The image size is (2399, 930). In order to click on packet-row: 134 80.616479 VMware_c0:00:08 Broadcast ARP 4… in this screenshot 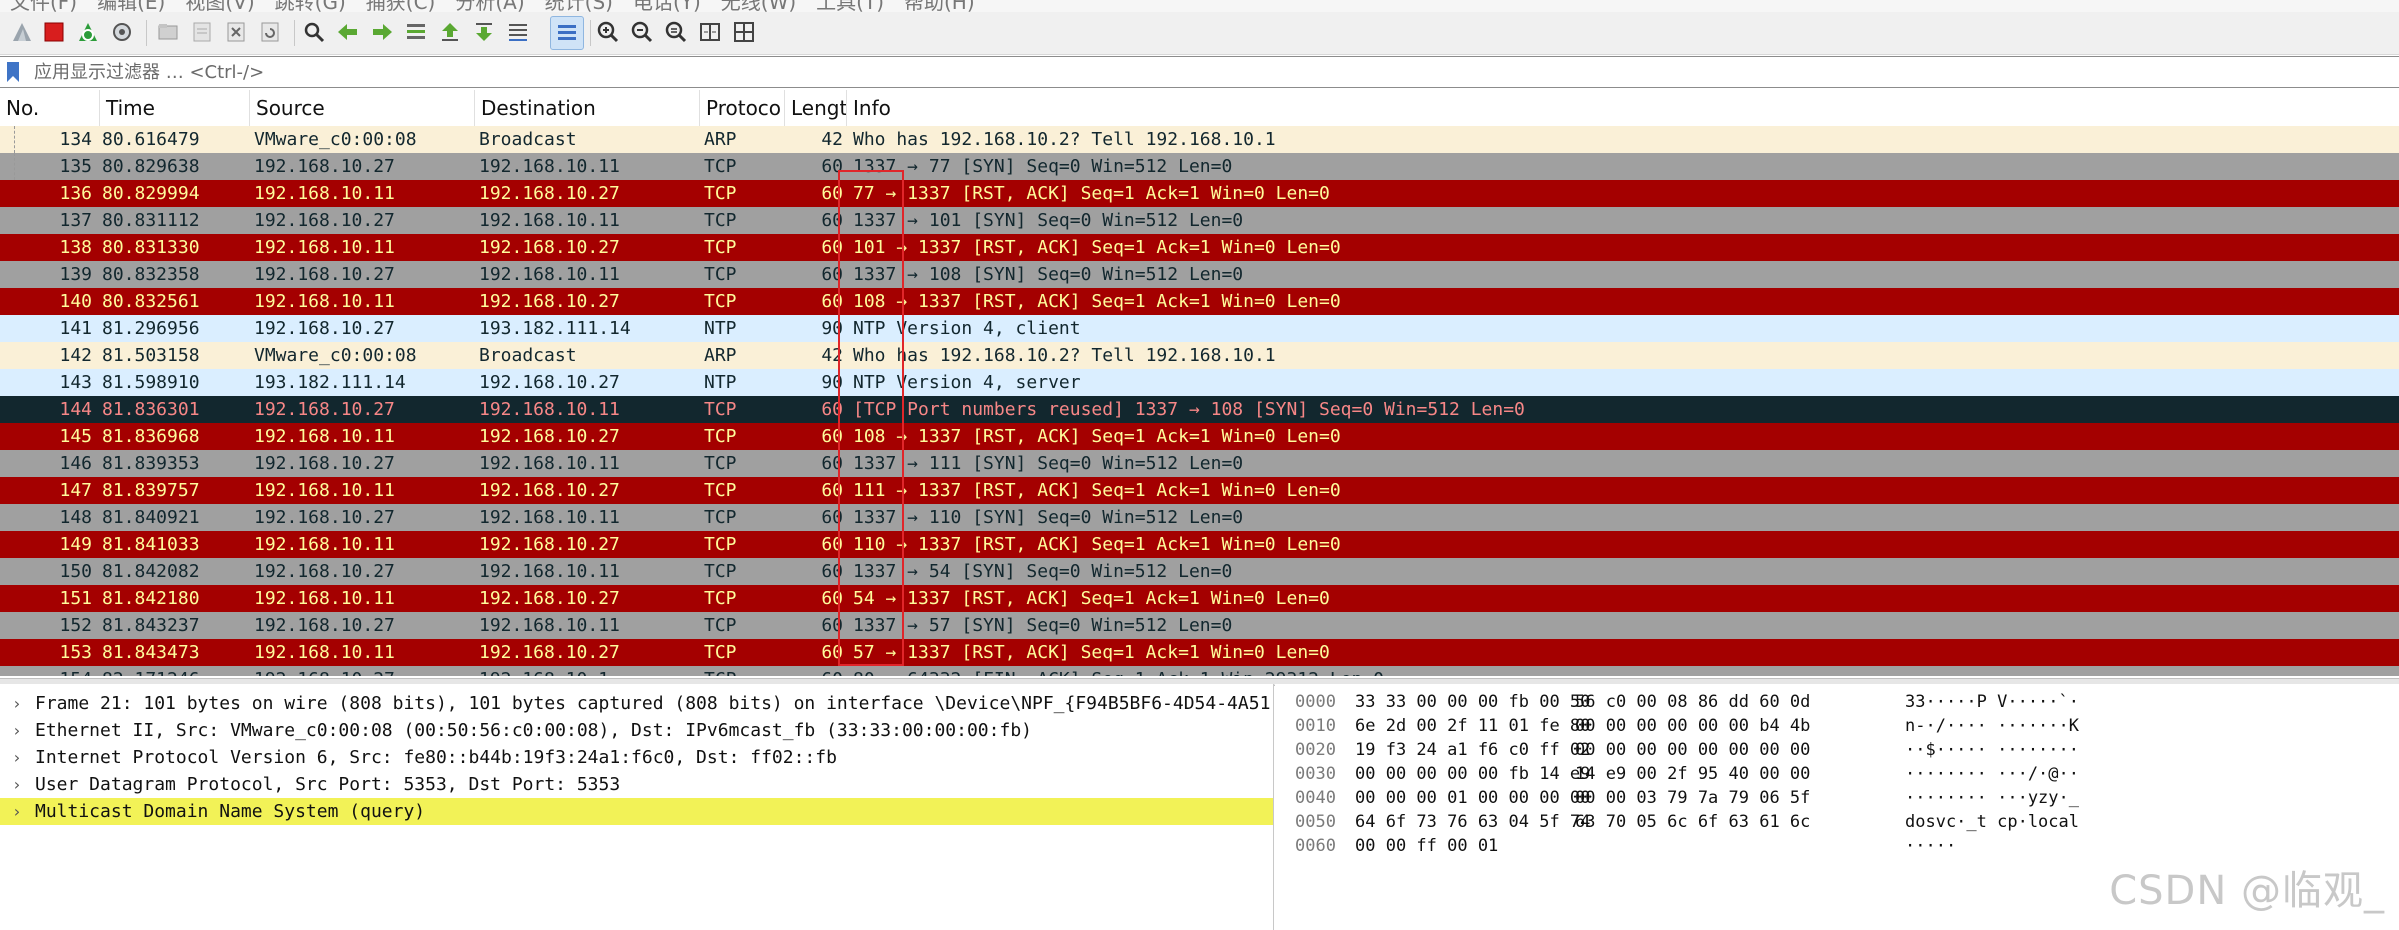, I will do `click(1199, 139)`.